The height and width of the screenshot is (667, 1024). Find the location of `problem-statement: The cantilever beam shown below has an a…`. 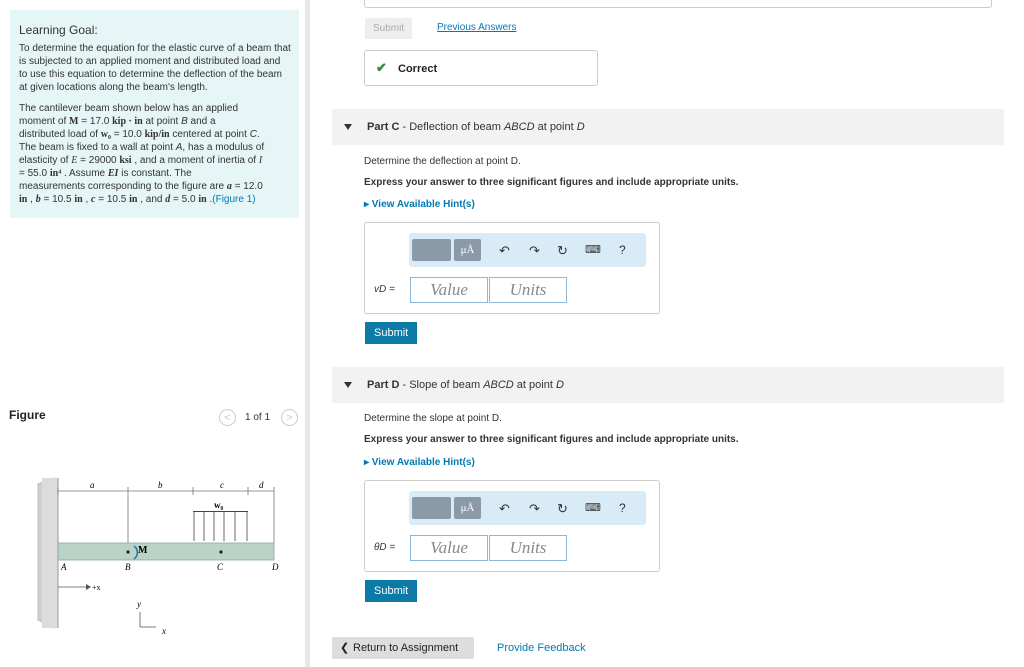

problem-statement: The cantilever beam shown below has an a… is located at coordinates (142, 154).